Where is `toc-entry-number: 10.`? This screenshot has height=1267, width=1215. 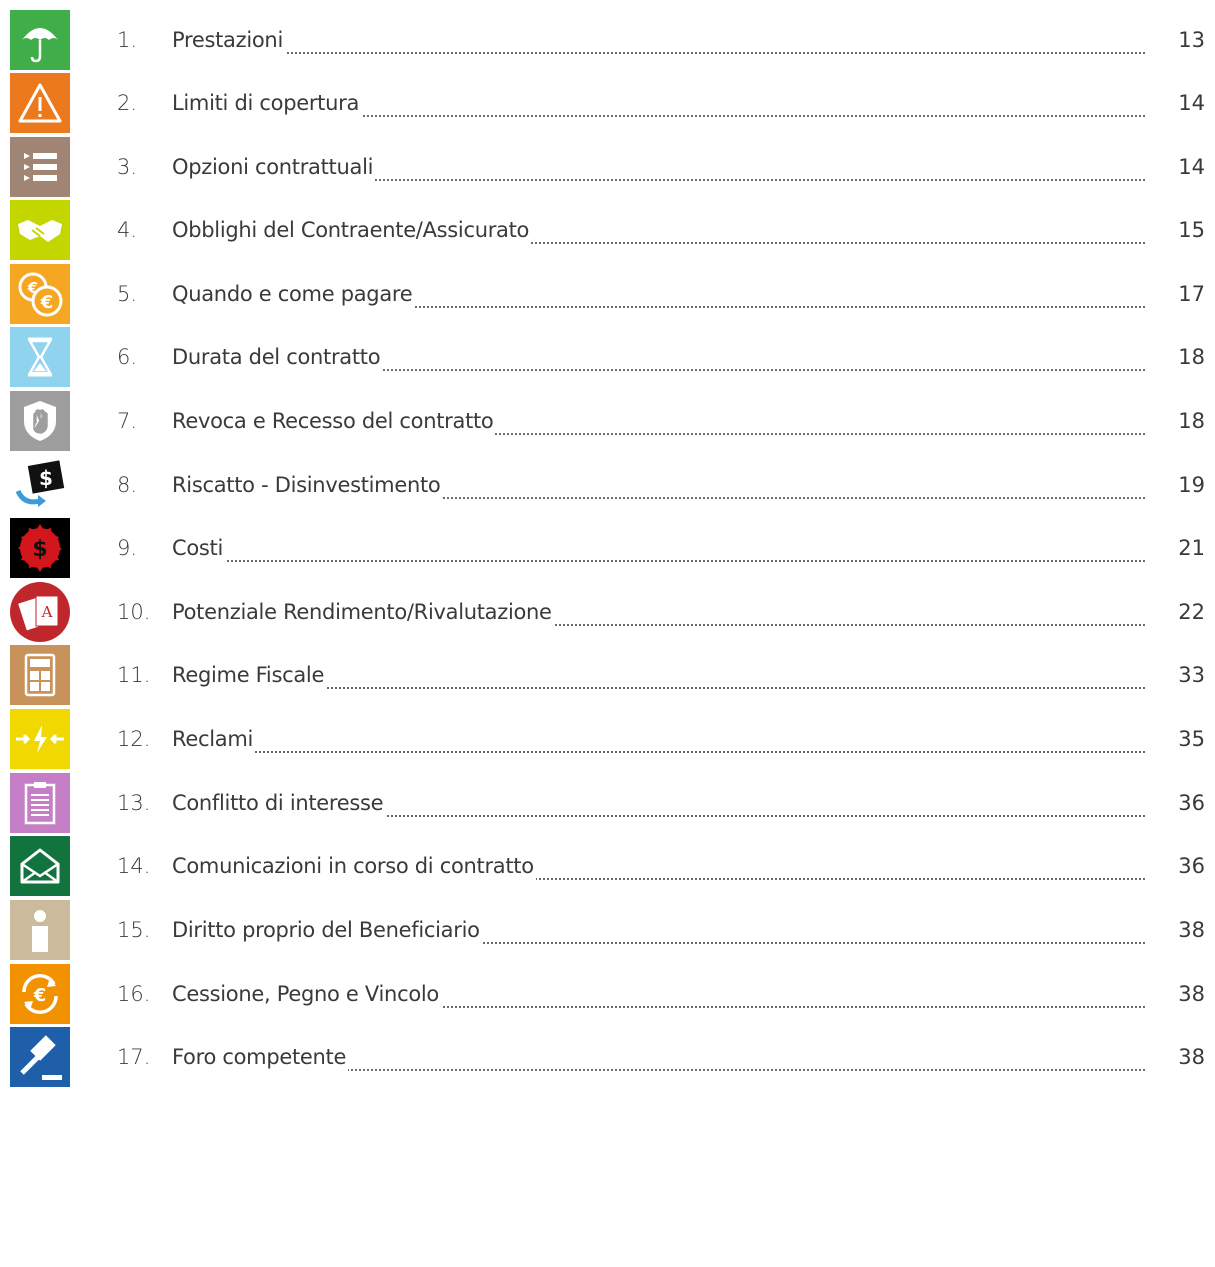
toc-entry-number: 10. is located at coordinates (134, 612).